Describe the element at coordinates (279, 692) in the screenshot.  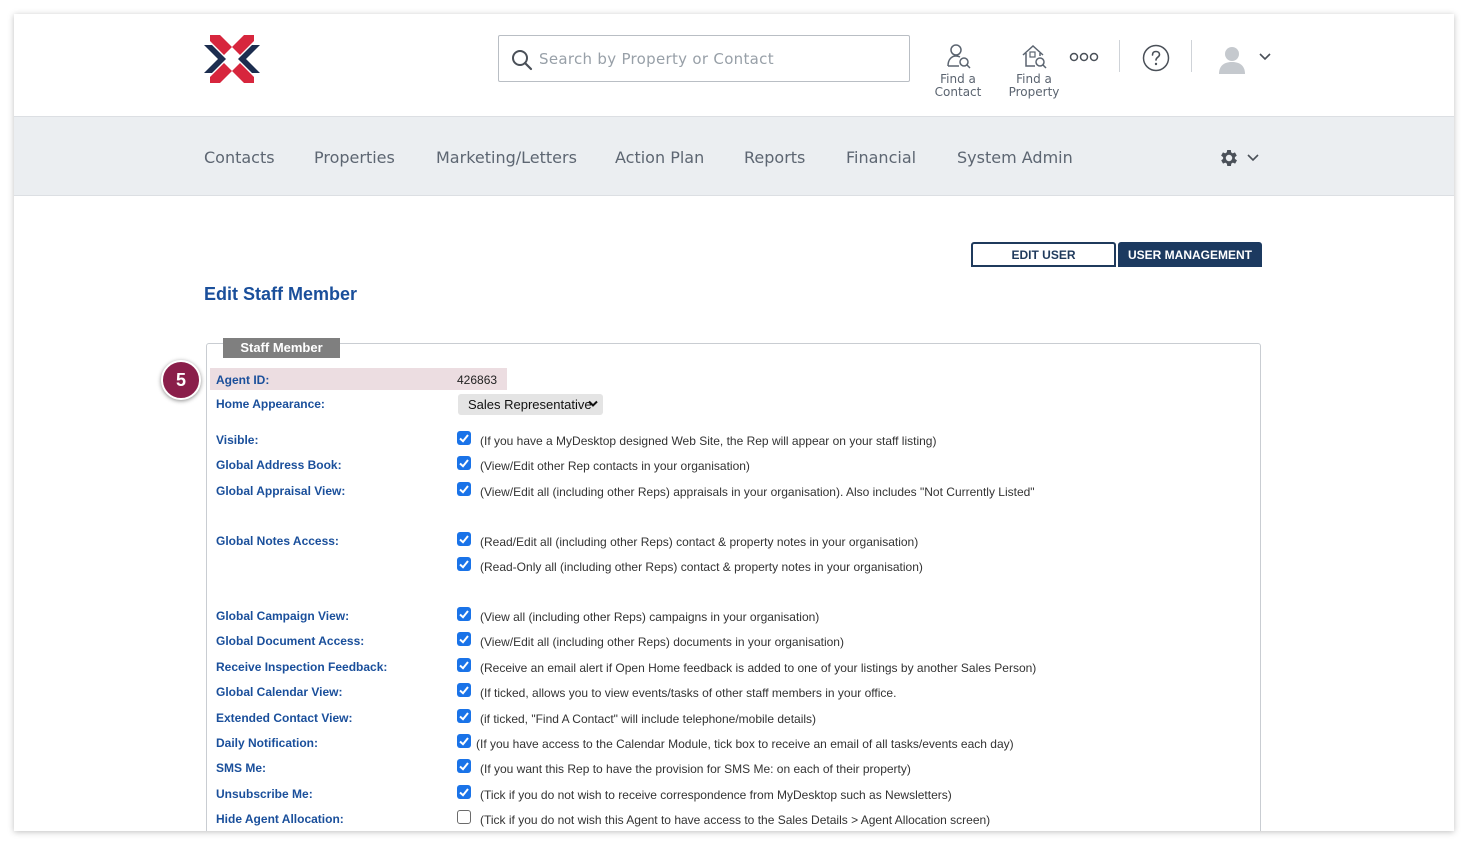
I see `global-calendar-view-label: Global Calendar View:` at that location.